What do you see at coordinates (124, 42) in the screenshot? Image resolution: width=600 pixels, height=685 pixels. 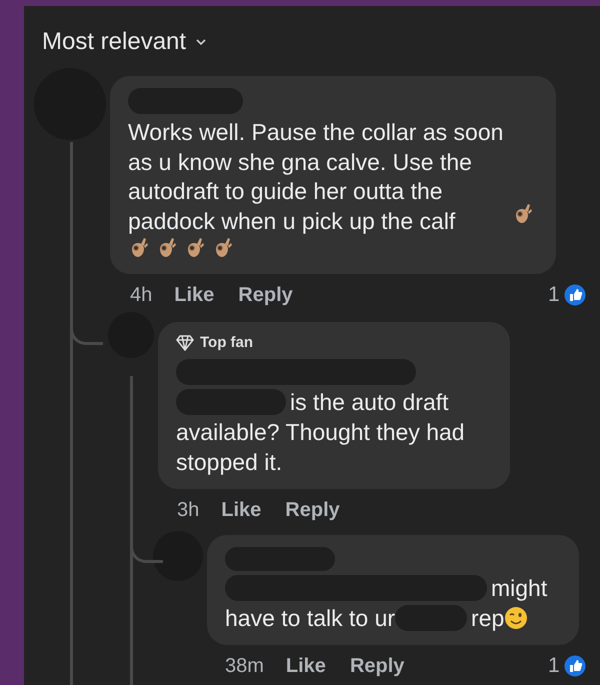 I see `sort-dropdown: Most relevant` at bounding box center [124, 42].